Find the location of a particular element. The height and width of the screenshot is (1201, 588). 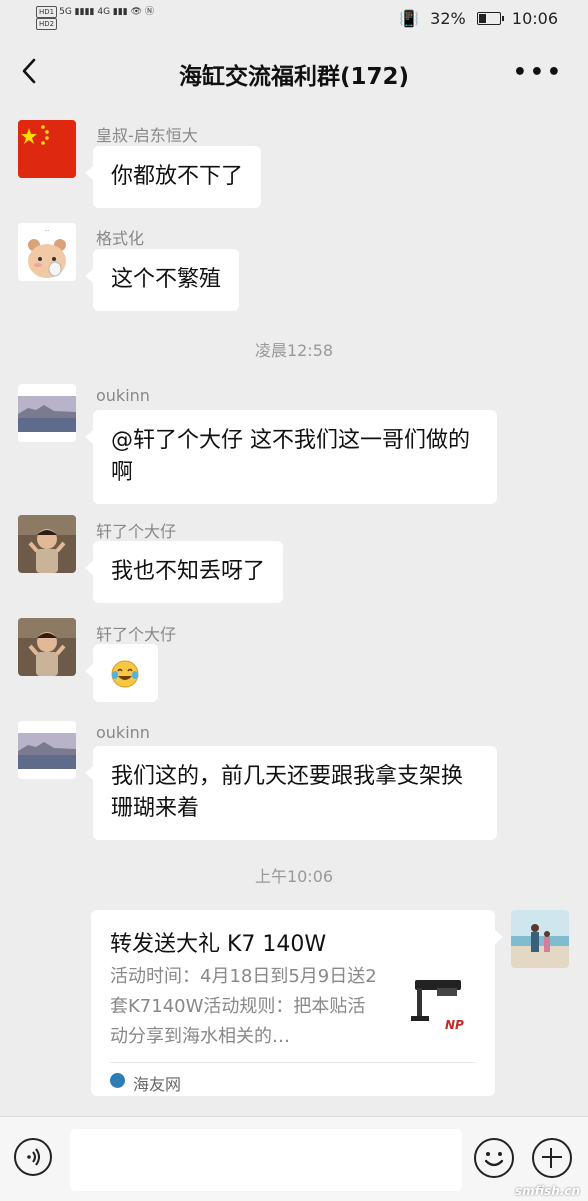

signal-indicators: HD1 5G ▮▮▮▮ 4G ▮▮▮ 👁 Ⓝ HD2 is located at coordinates (95, 18).